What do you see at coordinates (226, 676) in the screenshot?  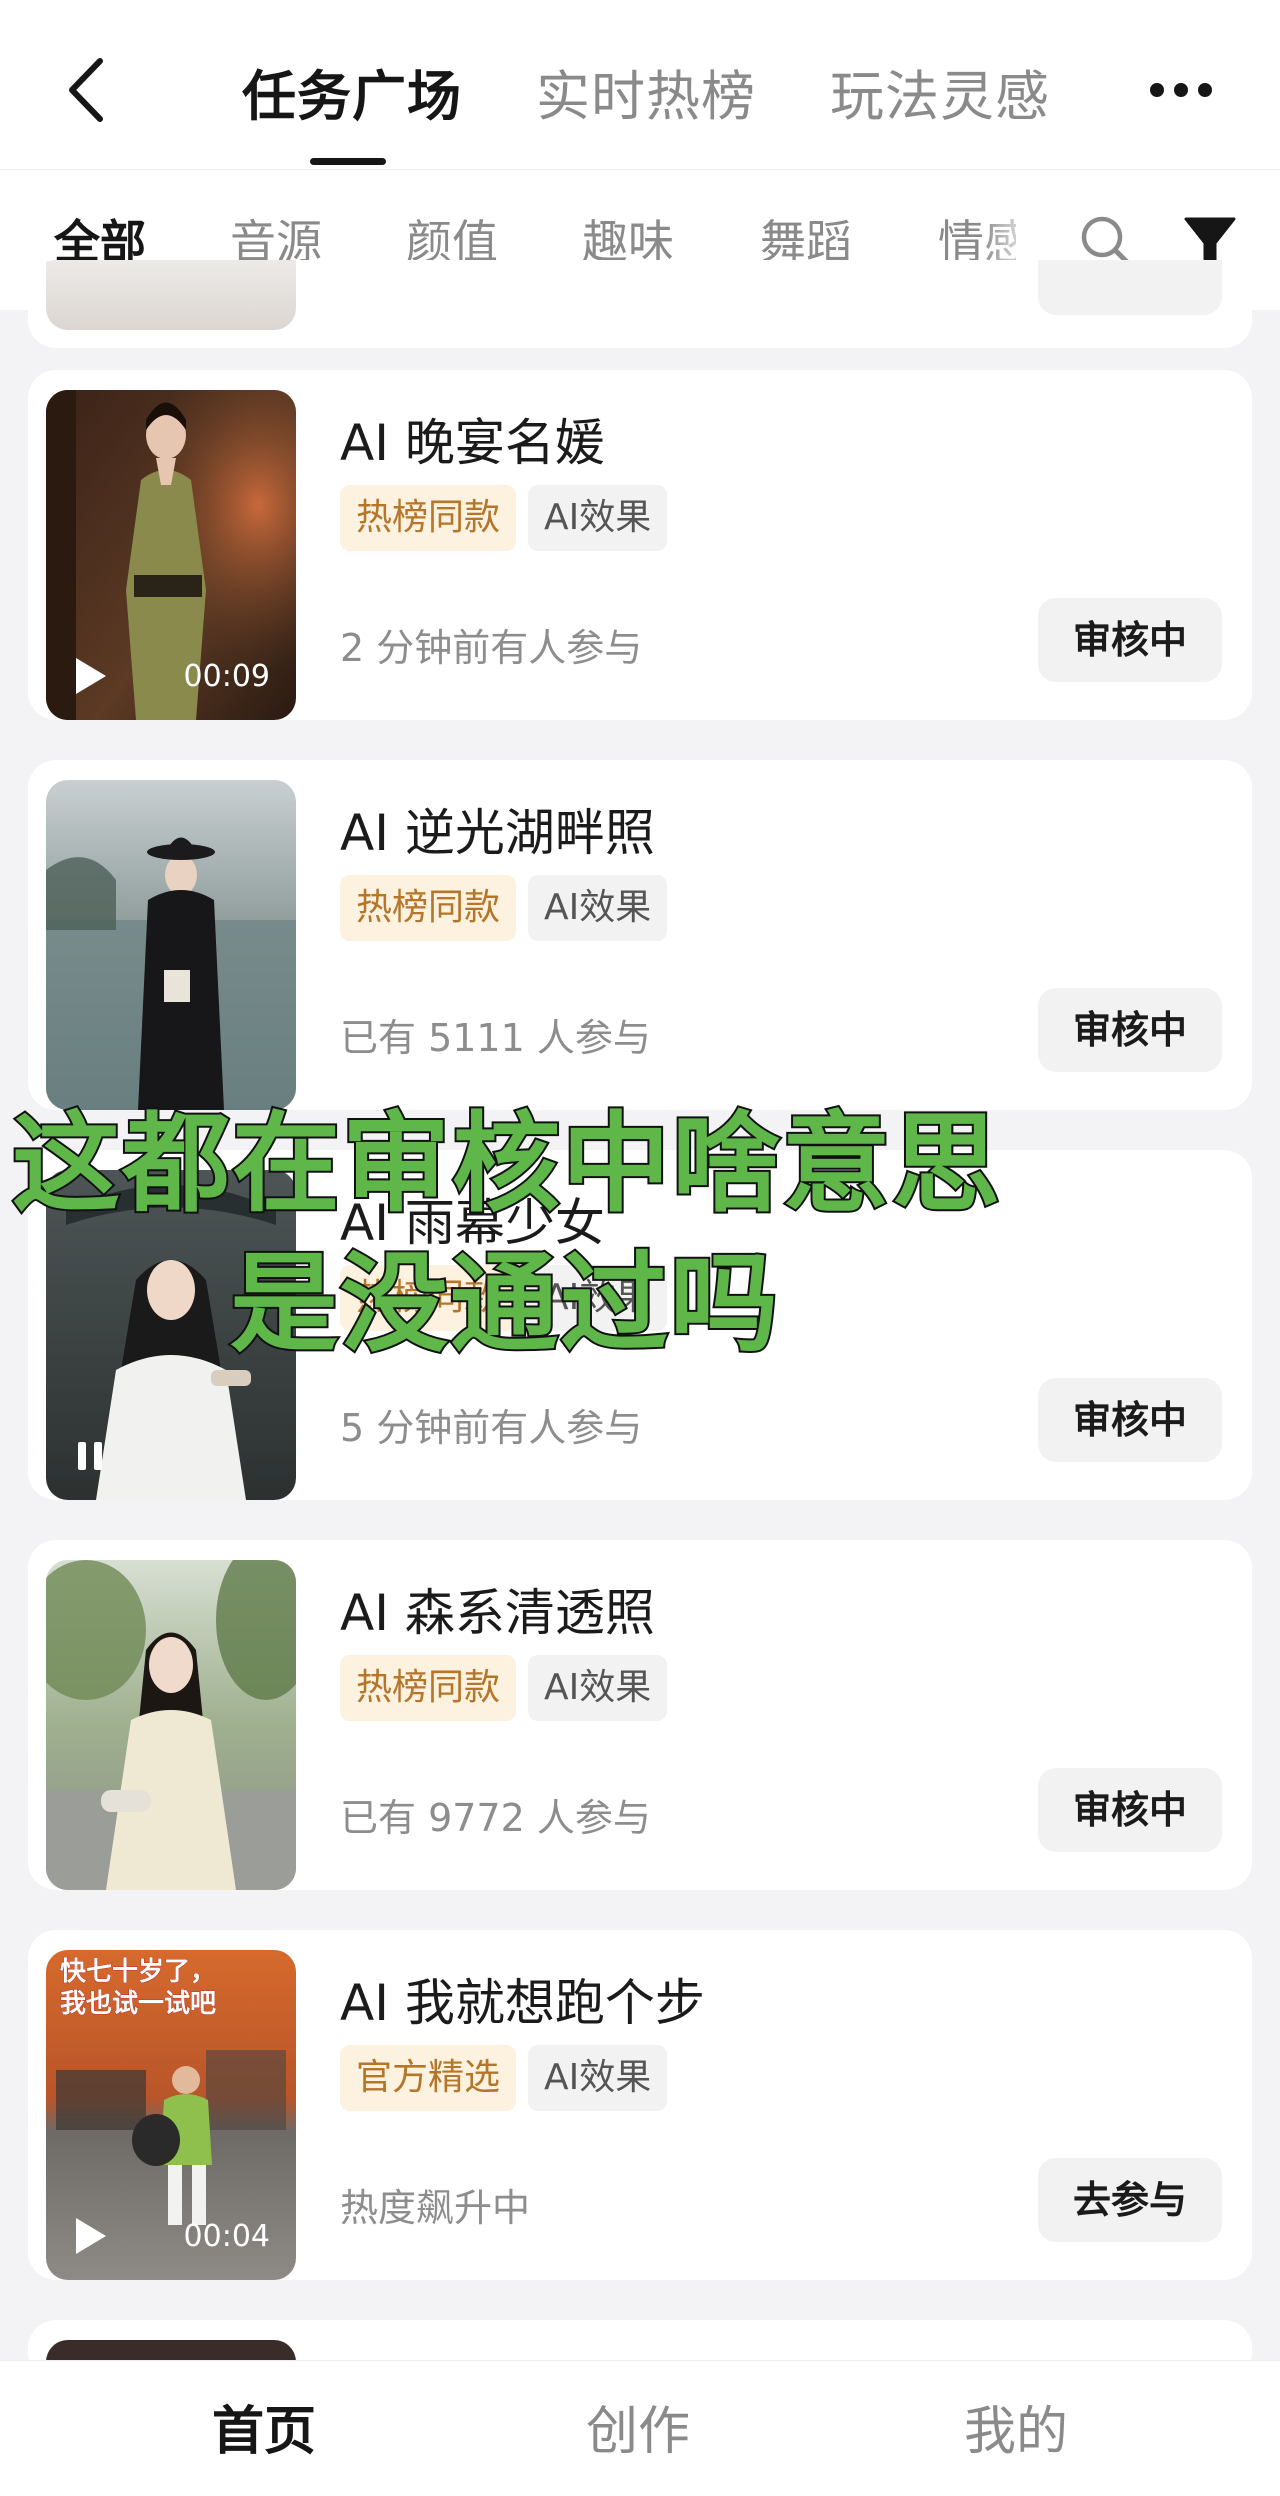 I see `video-duration: 00:09` at bounding box center [226, 676].